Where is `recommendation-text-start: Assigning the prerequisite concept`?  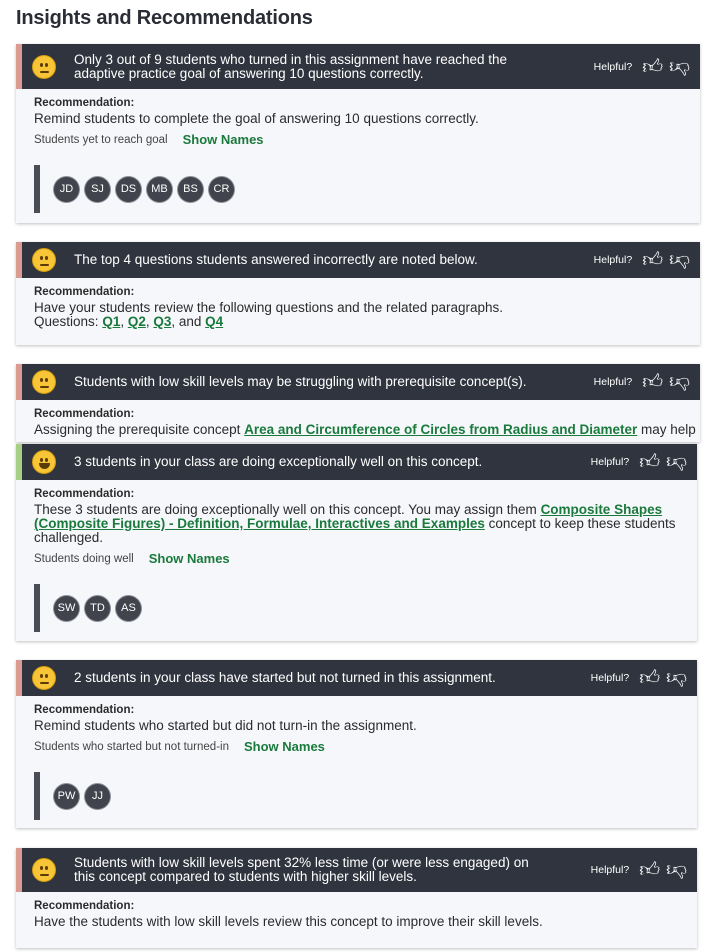
recommendation-text-start: Assigning the prerequisite concept is located at coordinates (139, 429).